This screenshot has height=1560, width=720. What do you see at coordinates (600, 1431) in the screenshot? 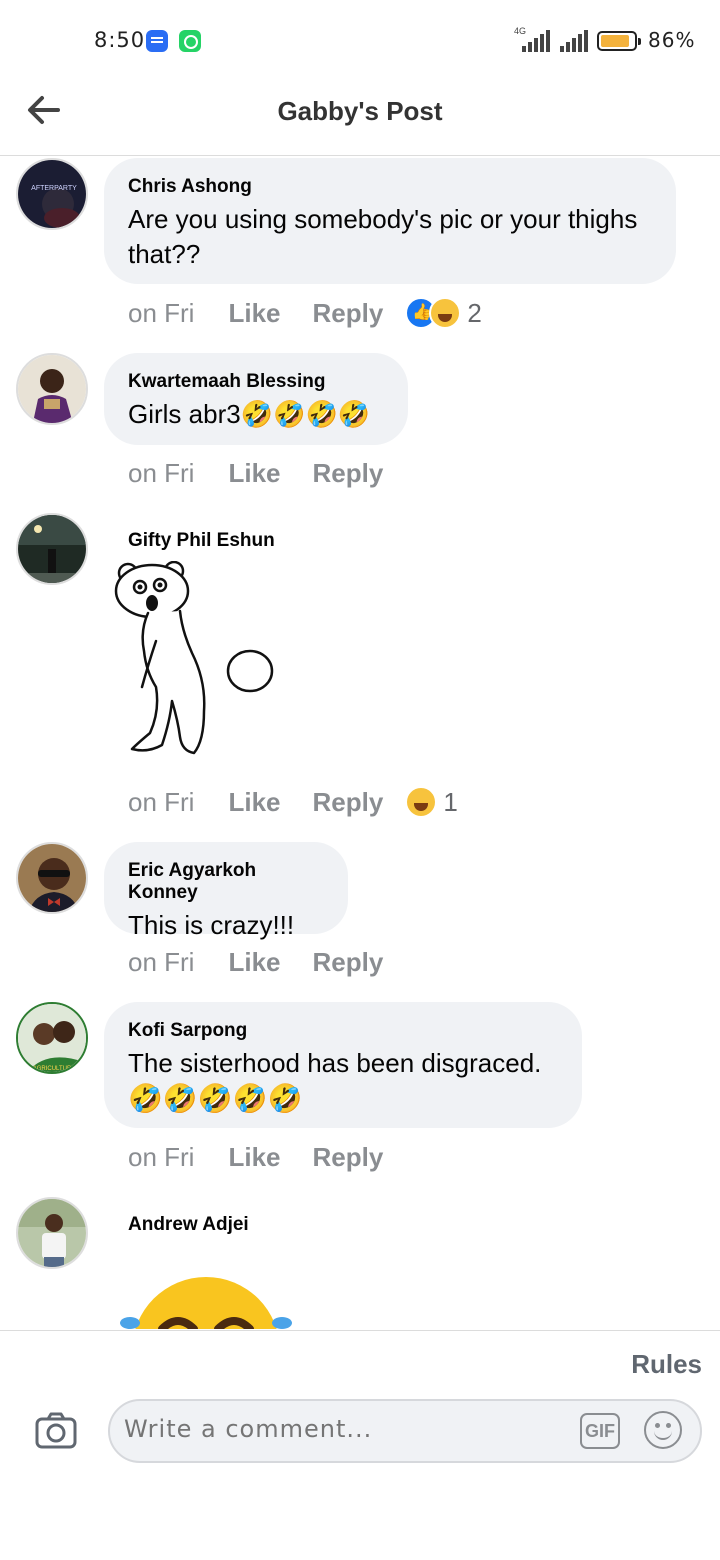
I see `gif-button: GIF` at bounding box center [600, 1431].